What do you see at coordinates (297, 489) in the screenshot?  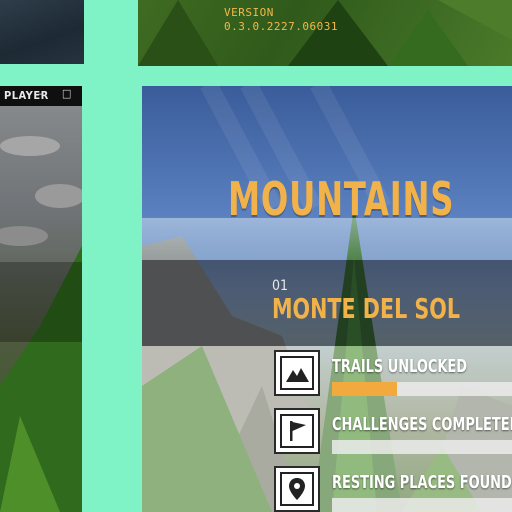 I see `map-pin-icon` at bounding box center [297, 489].